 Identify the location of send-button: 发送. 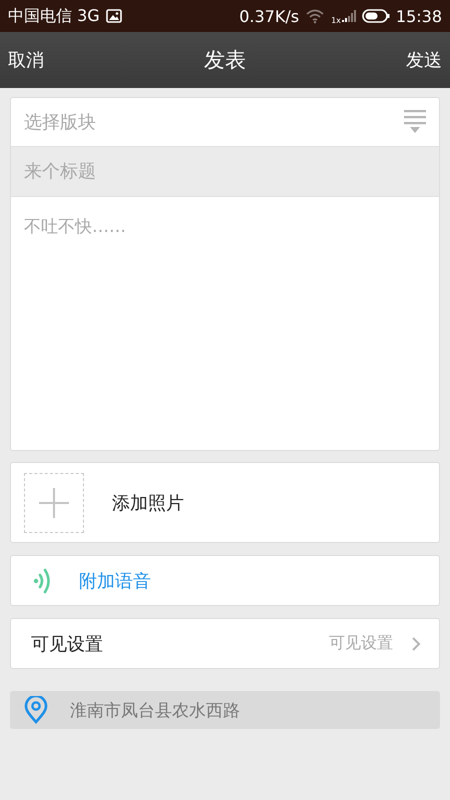
(424, 60).